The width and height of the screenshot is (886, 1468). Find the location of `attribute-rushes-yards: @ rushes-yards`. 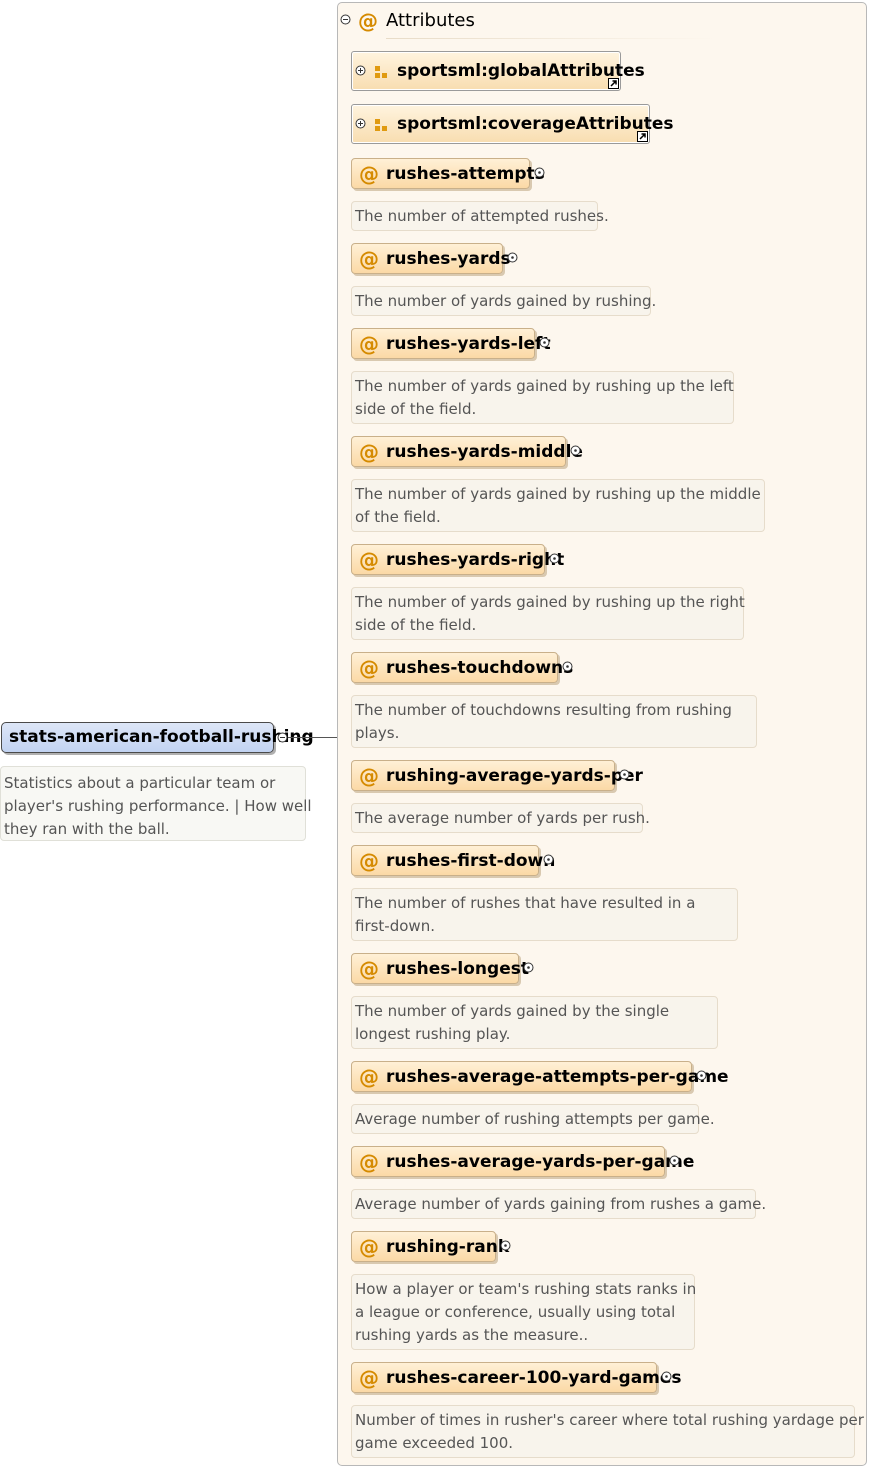

attribute-rushes-yards: @ rushes-yards is located at coordinates (431, 258).